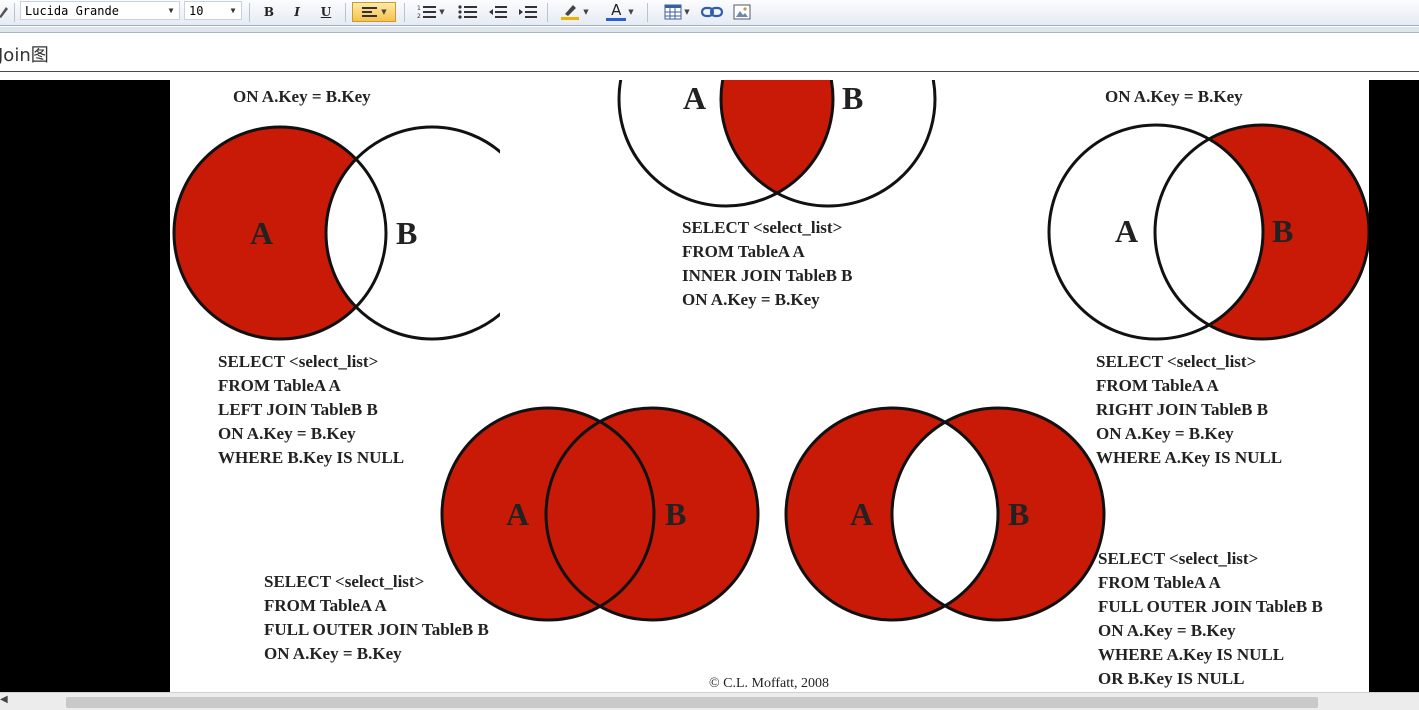  I want to click on outdent-icon, so click(498, 12).